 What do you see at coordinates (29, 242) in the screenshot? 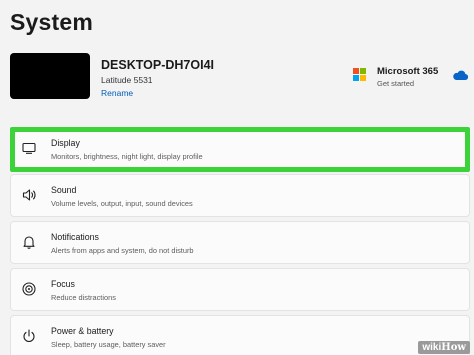
I see `bell-icon` at bounding box center [29, 242].